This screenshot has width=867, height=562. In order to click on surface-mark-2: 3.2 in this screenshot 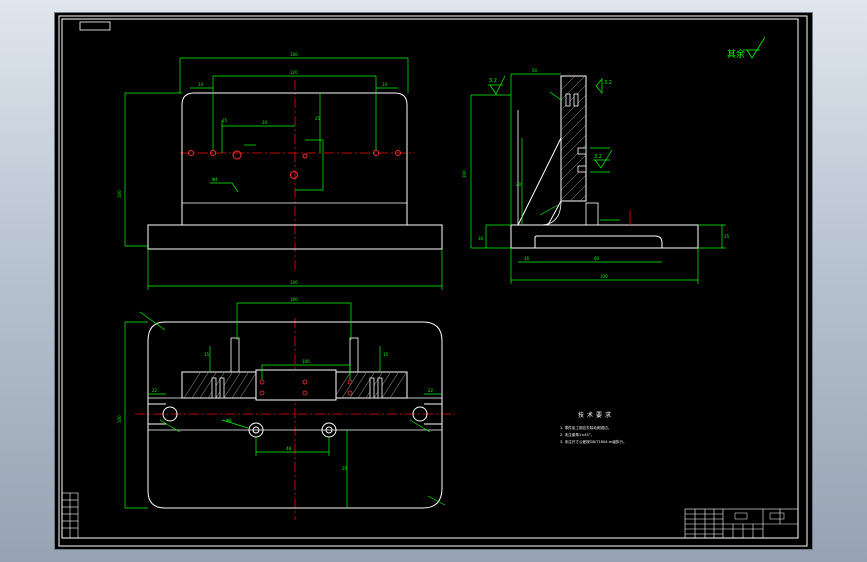, I will do `click(608, 83)`.